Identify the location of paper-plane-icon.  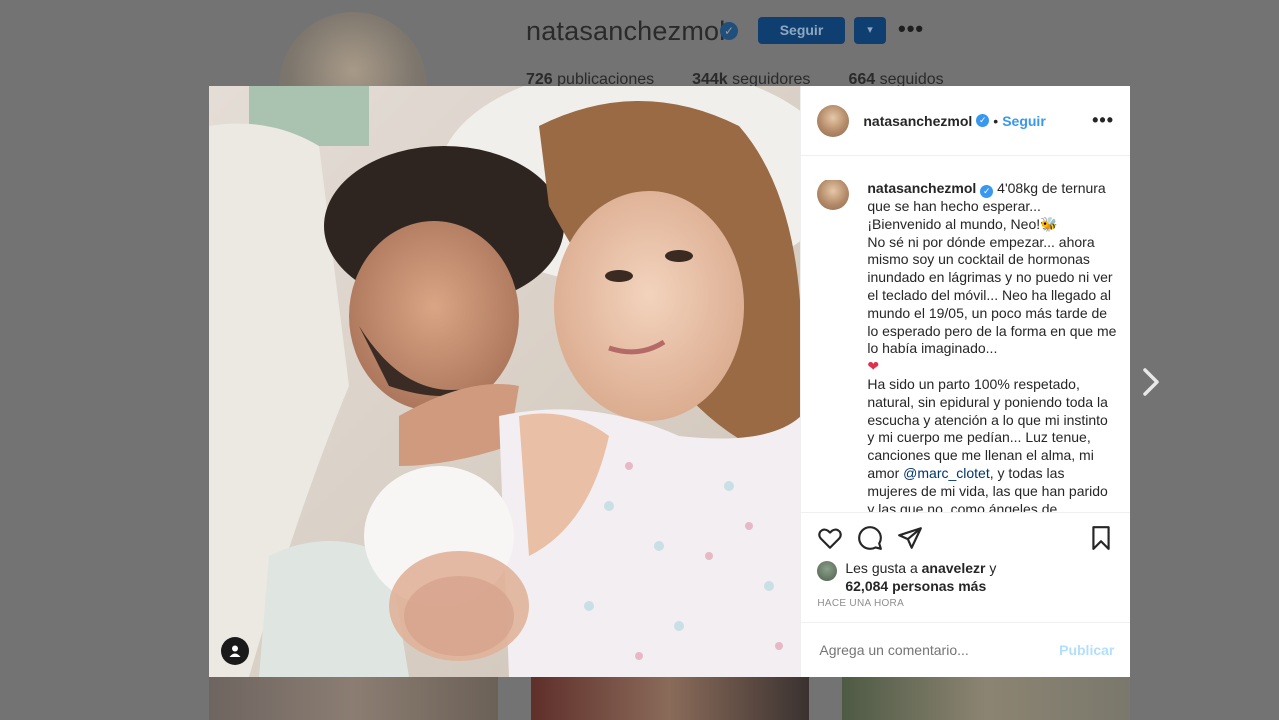
(910, 538).